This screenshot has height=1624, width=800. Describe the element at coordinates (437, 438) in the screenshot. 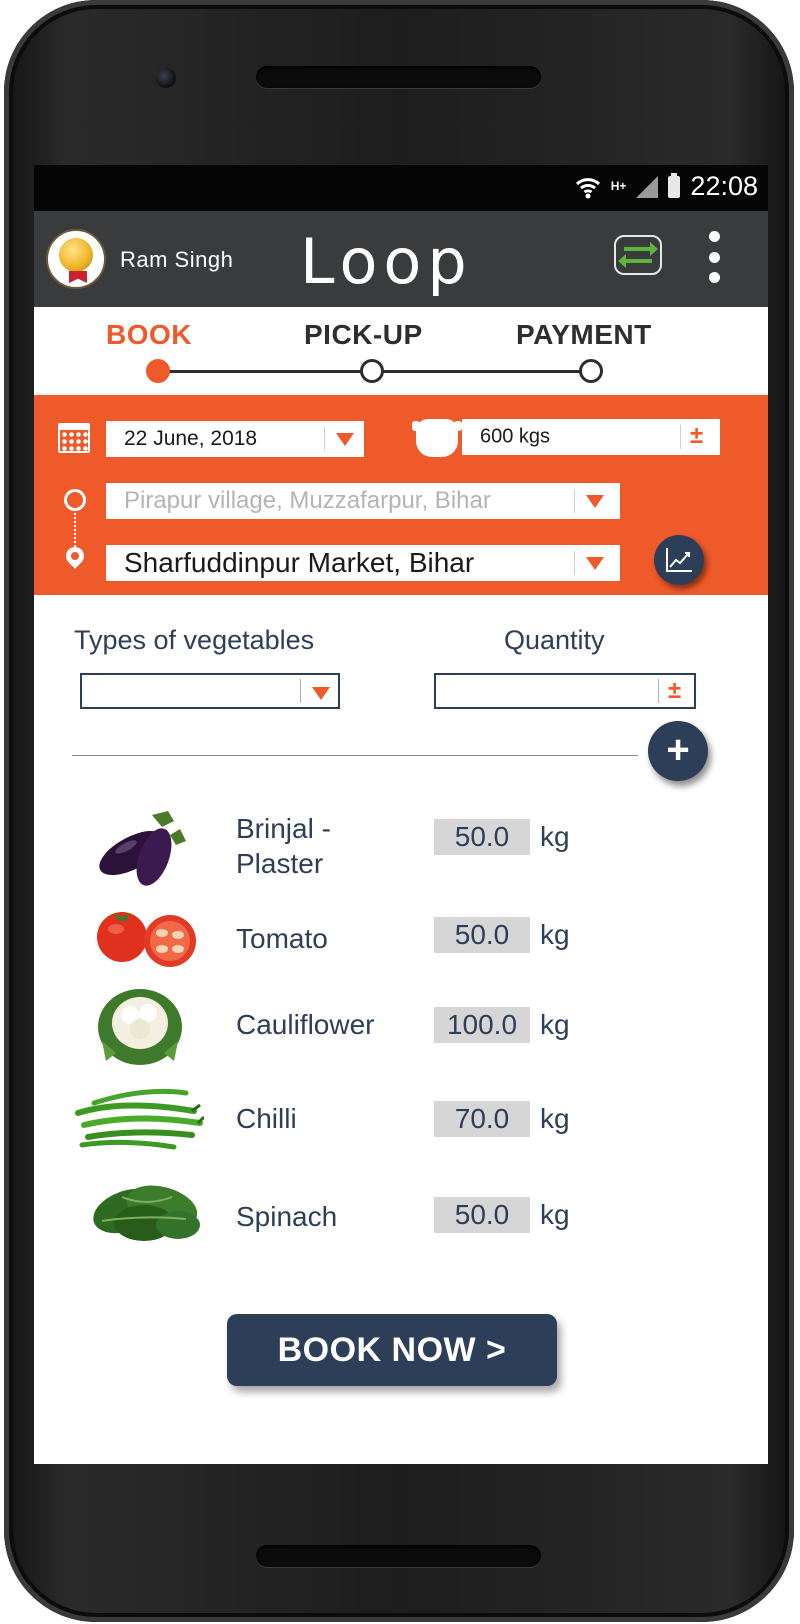

I see `sack-icon` at that location.